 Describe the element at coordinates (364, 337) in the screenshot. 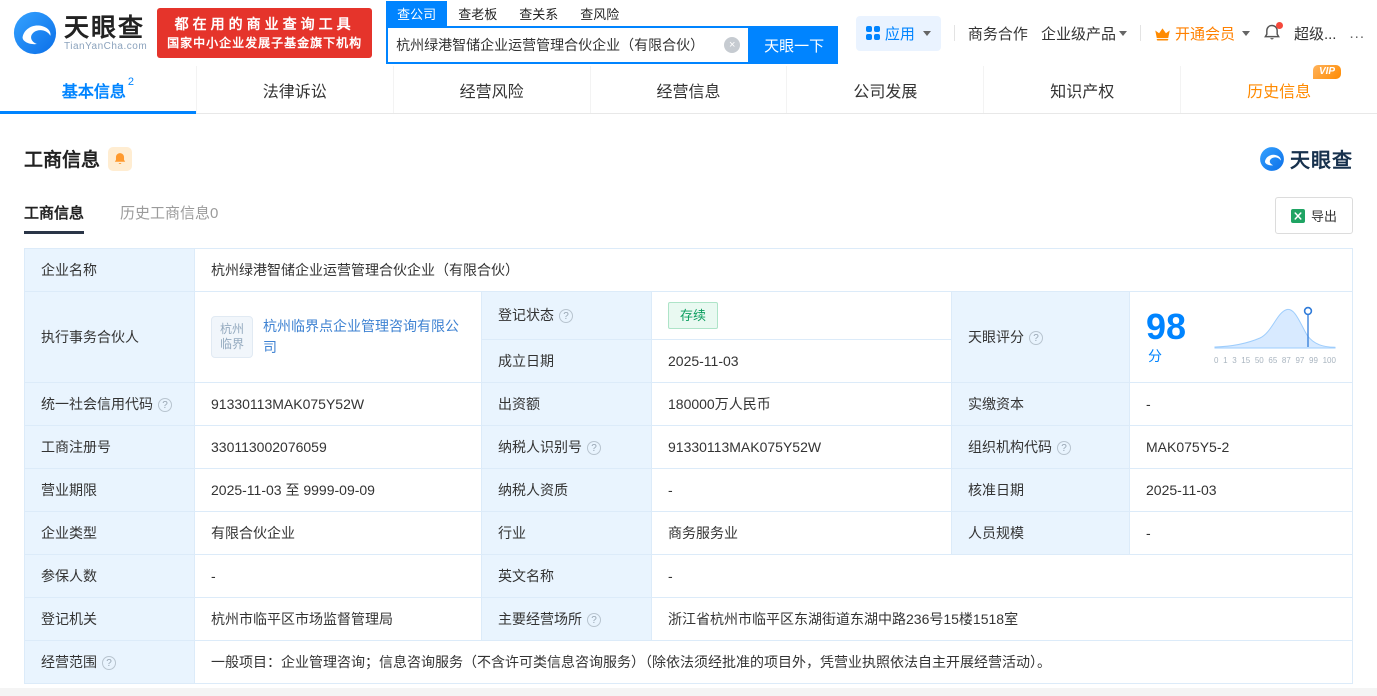

I see `partner-company-link: 杭州临界点企业管理咨询有限公司` at that location.